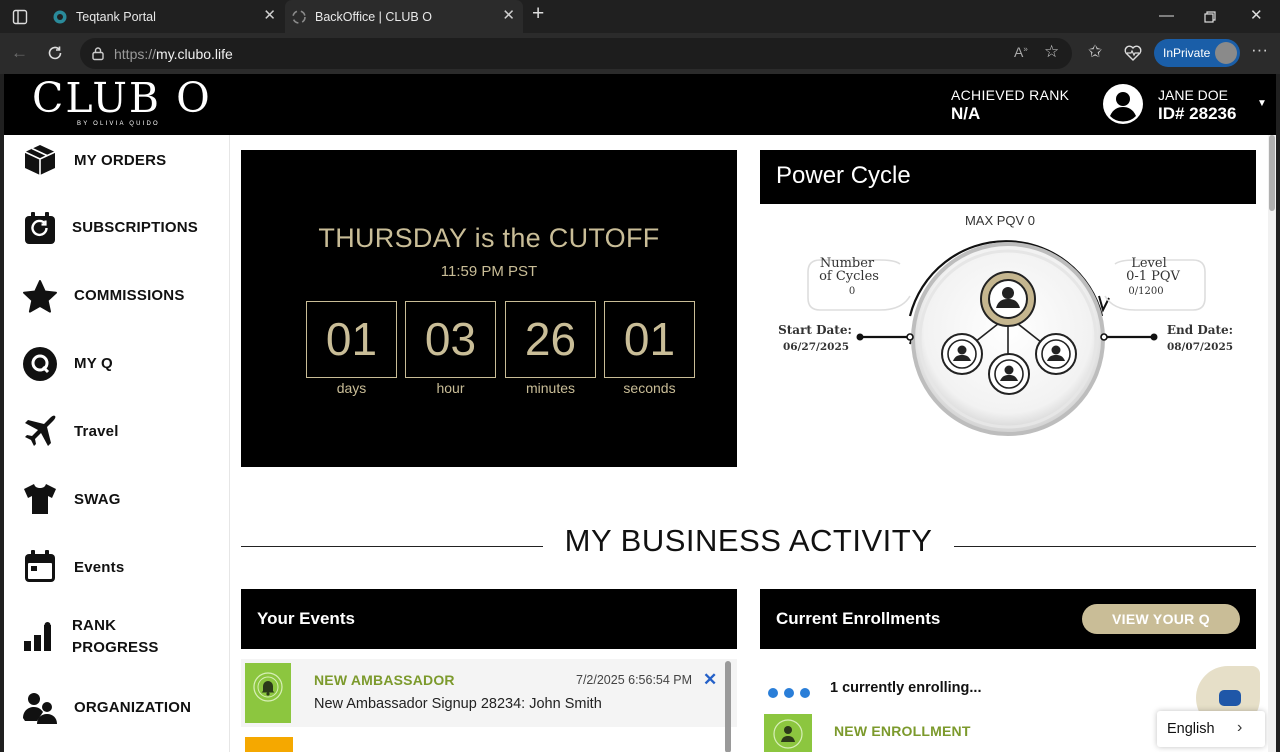 This screenshot has width=1280, height=752. What do you see at coordinates (115, 647) in the screenshot?
I see `sidebar-item-label-line2: PROGRESS` at bounding box center [115, 647].